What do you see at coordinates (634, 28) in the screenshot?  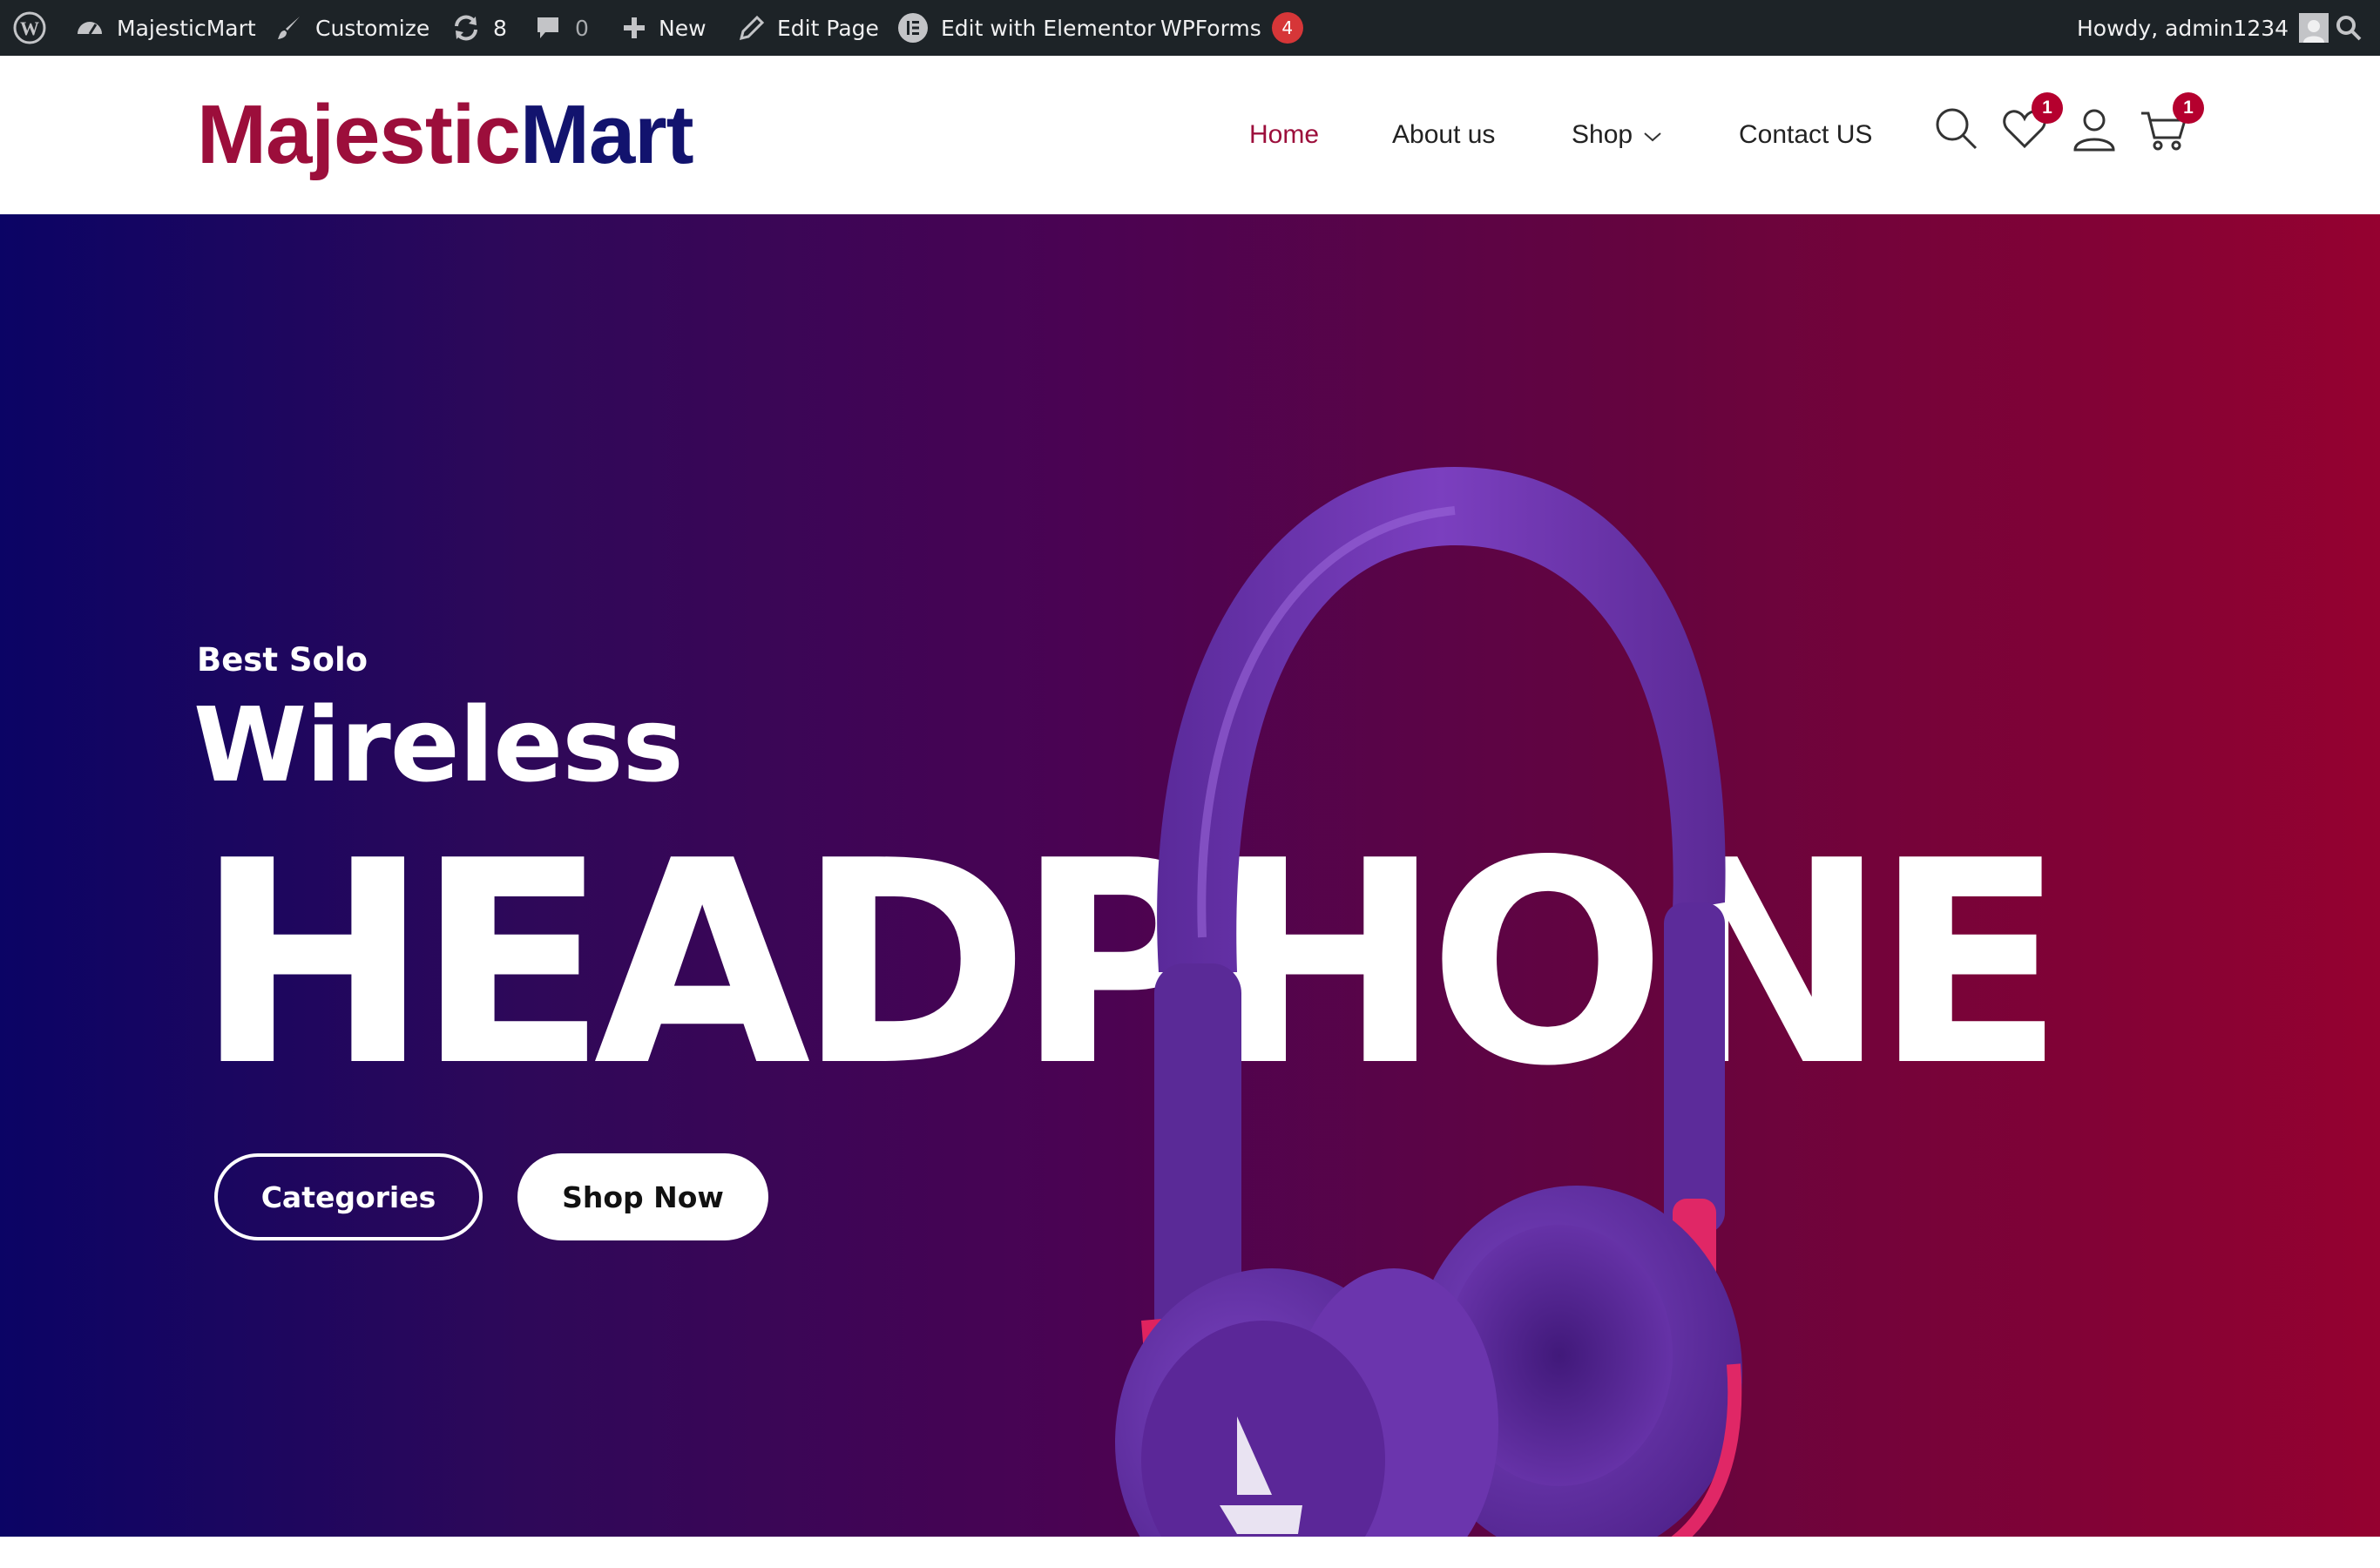 I see `plus-icon` at bounding box center [634, 28].